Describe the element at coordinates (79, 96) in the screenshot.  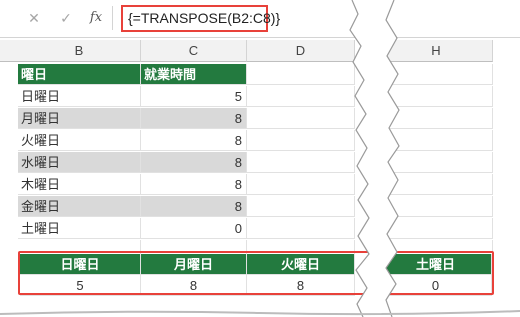
I see `source-day-cell: 日曜日` at that location.